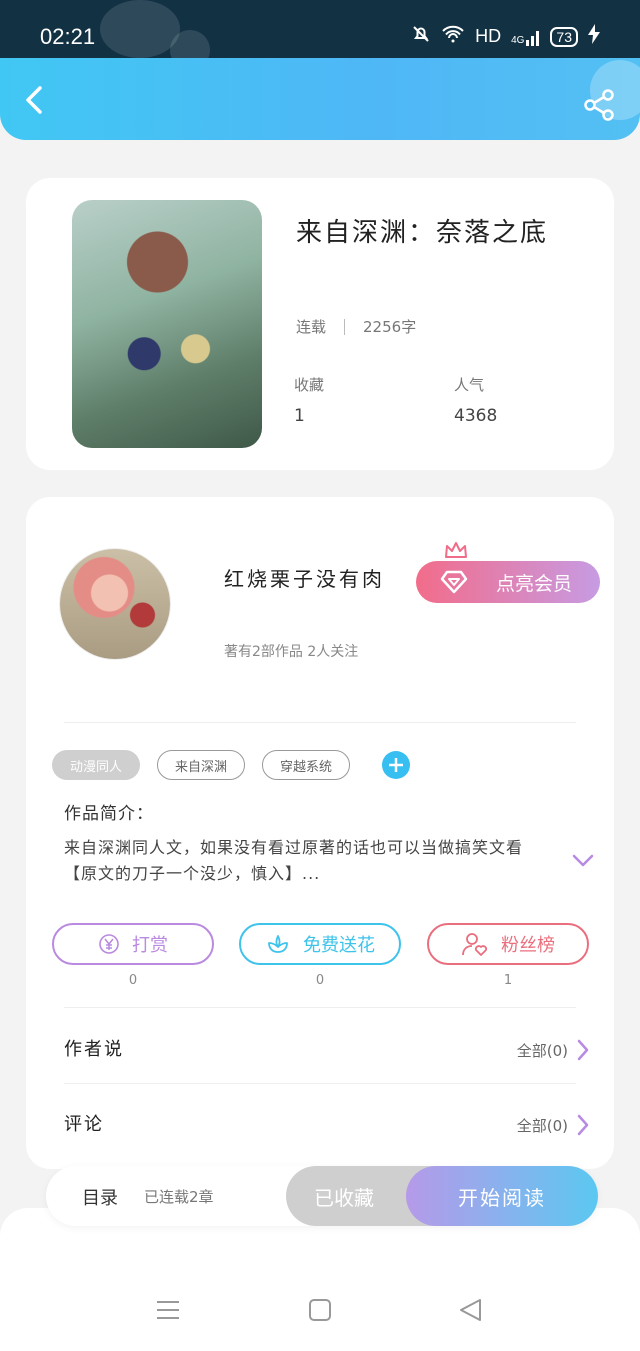 This screenshot has width=640, height=1351. What do you see at coordinates (109, 944) in the screenshot?
I see `yen-icon` at bounding box center [109, 944].